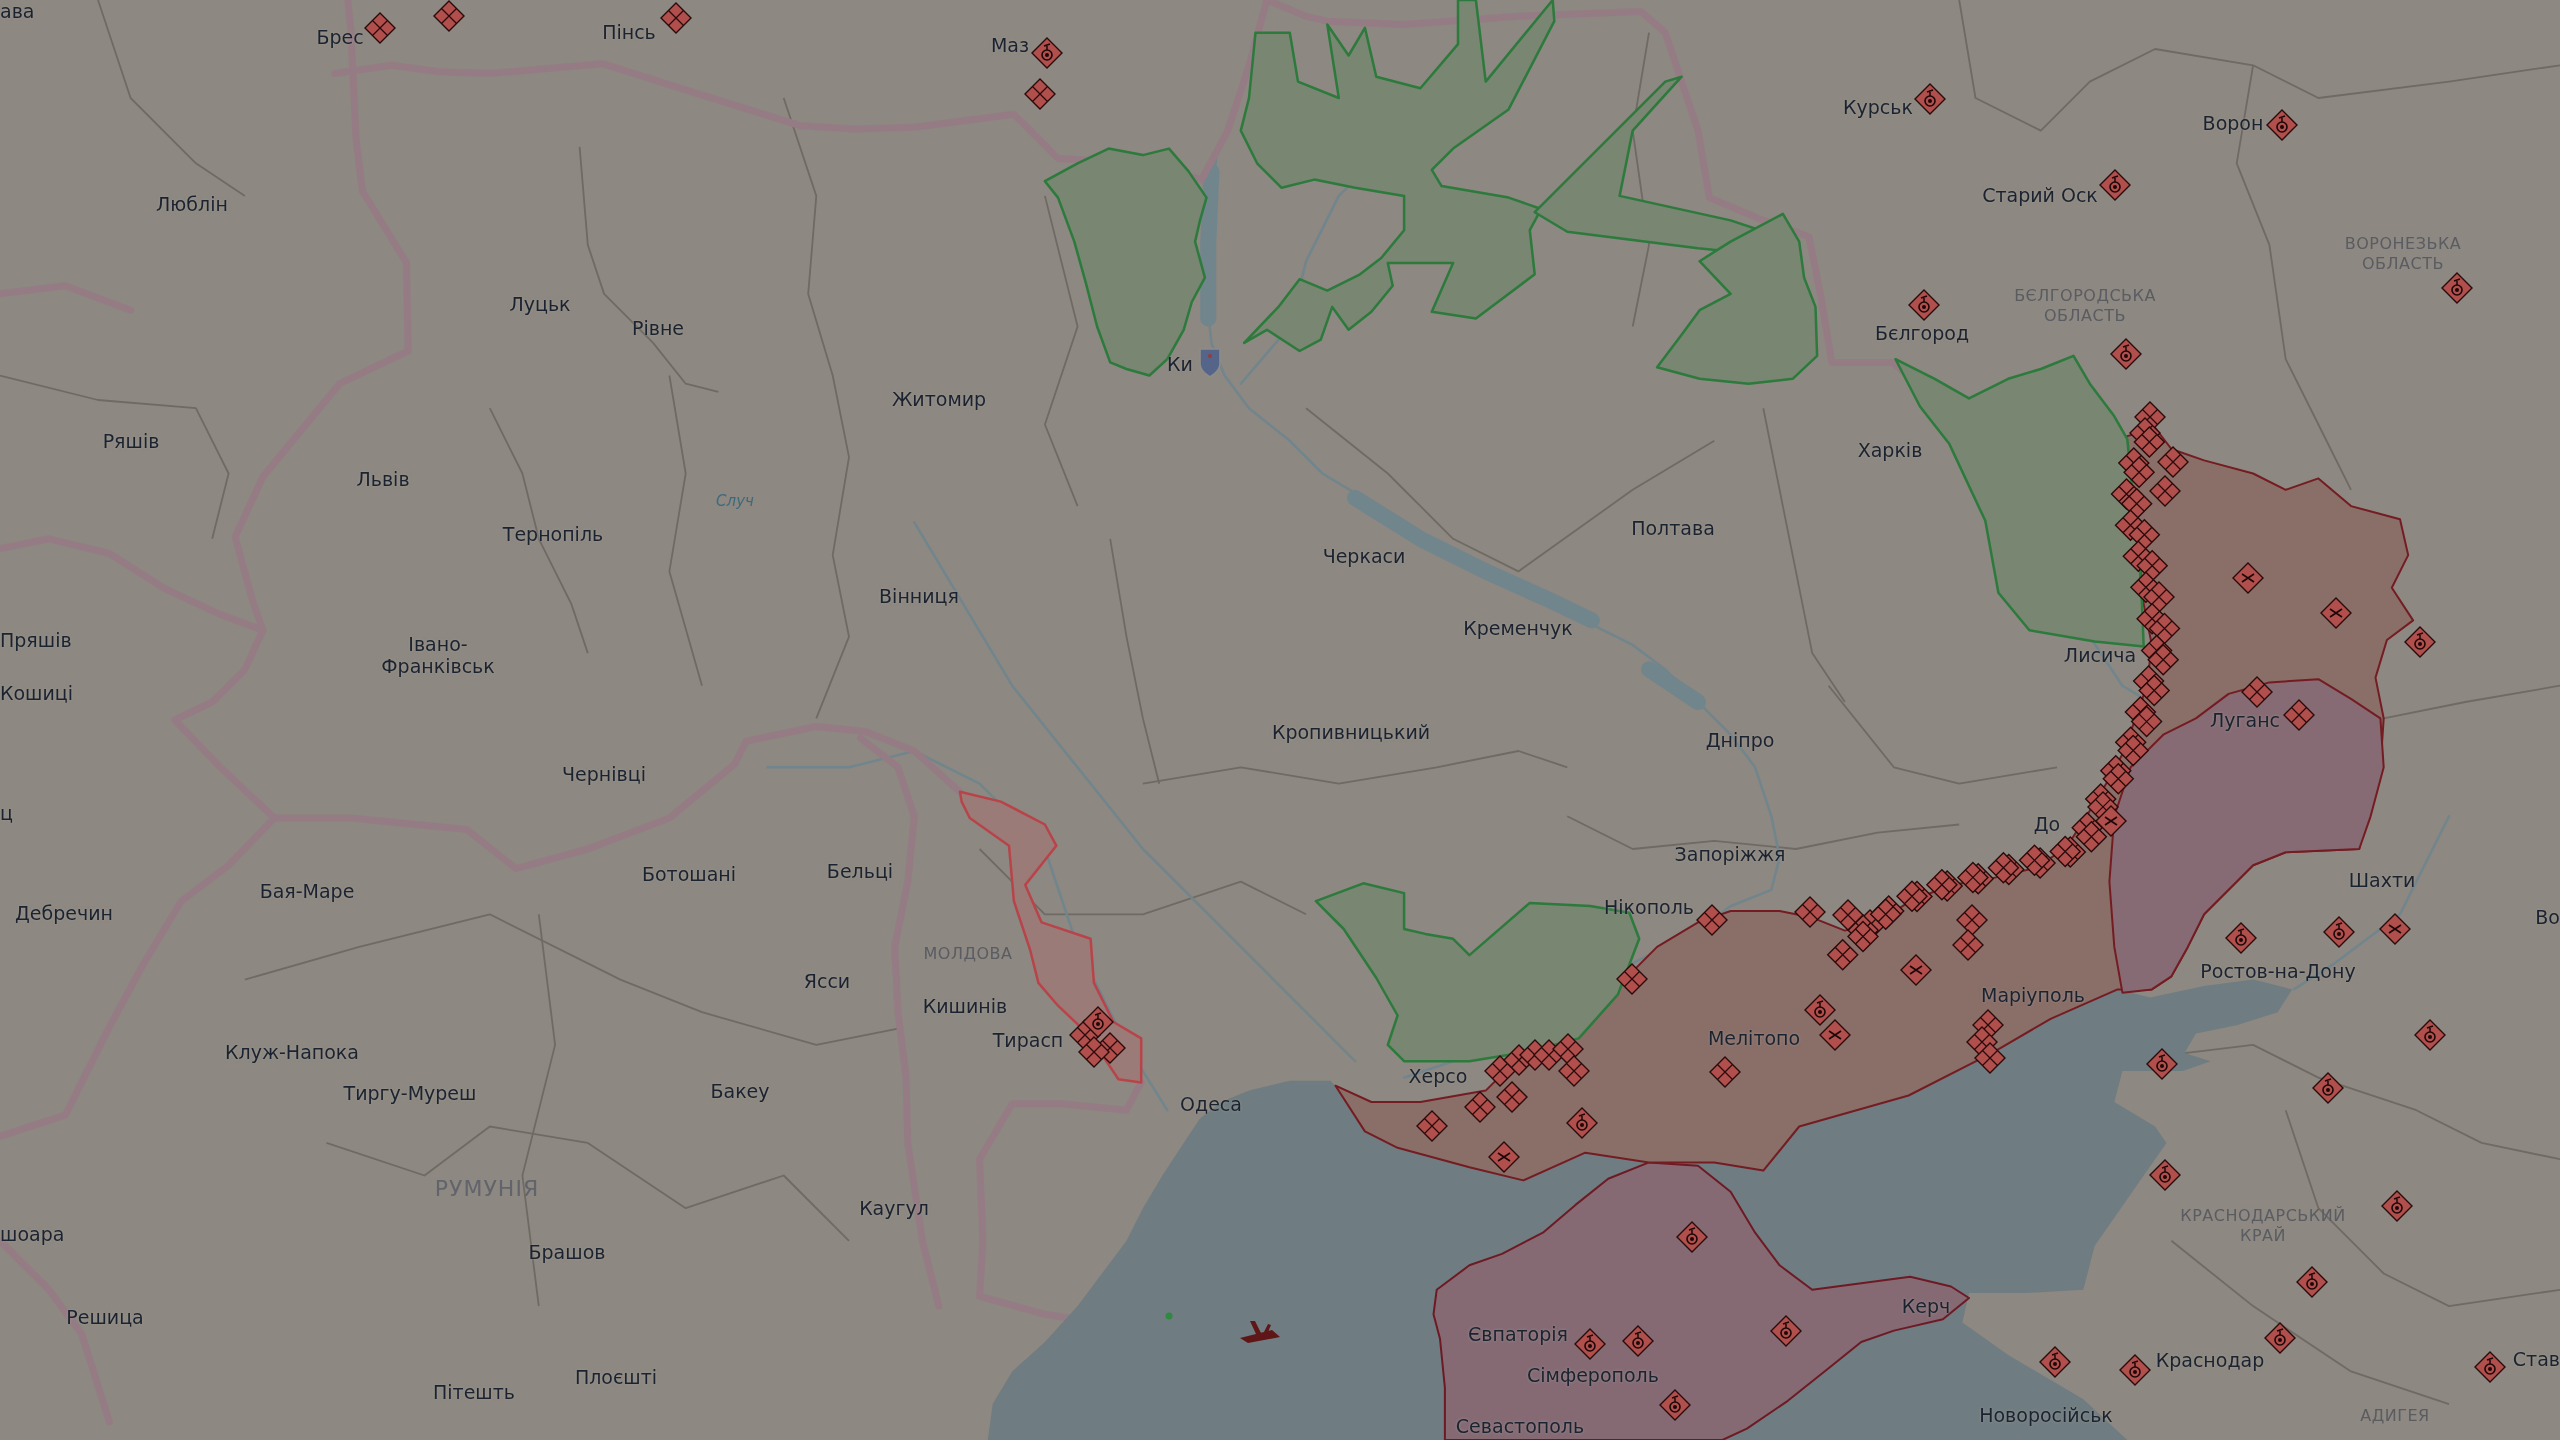 This screenshot has height=1440, width=2560. What do you see at coordinates (616, 1377) in the screenshot?
I see `city-label: Плоєшті` at bounding box center [616, 1377].